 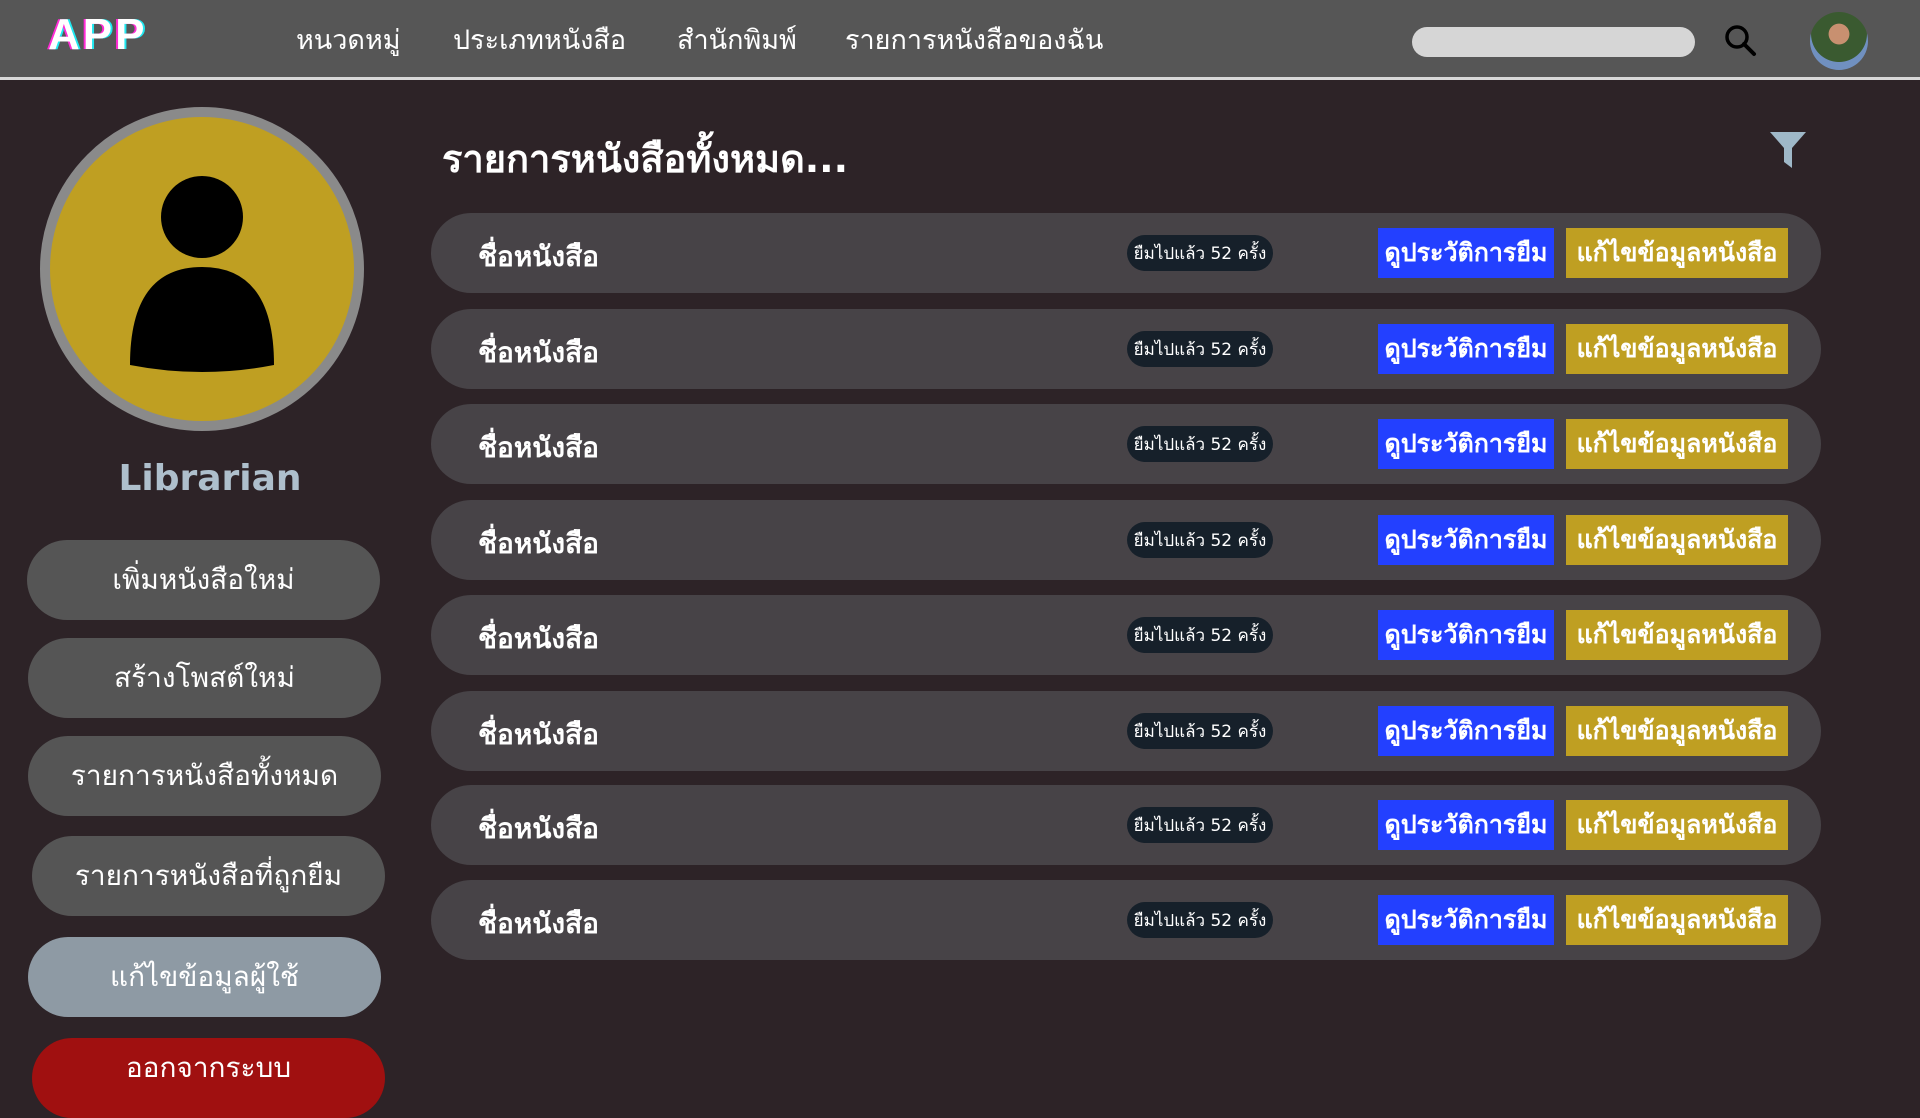 What do you see at coordinates (737, 39) in the screenshot?
I see `nav-publishers: สำนักพิมพ์` at bounding box center [737, 39].